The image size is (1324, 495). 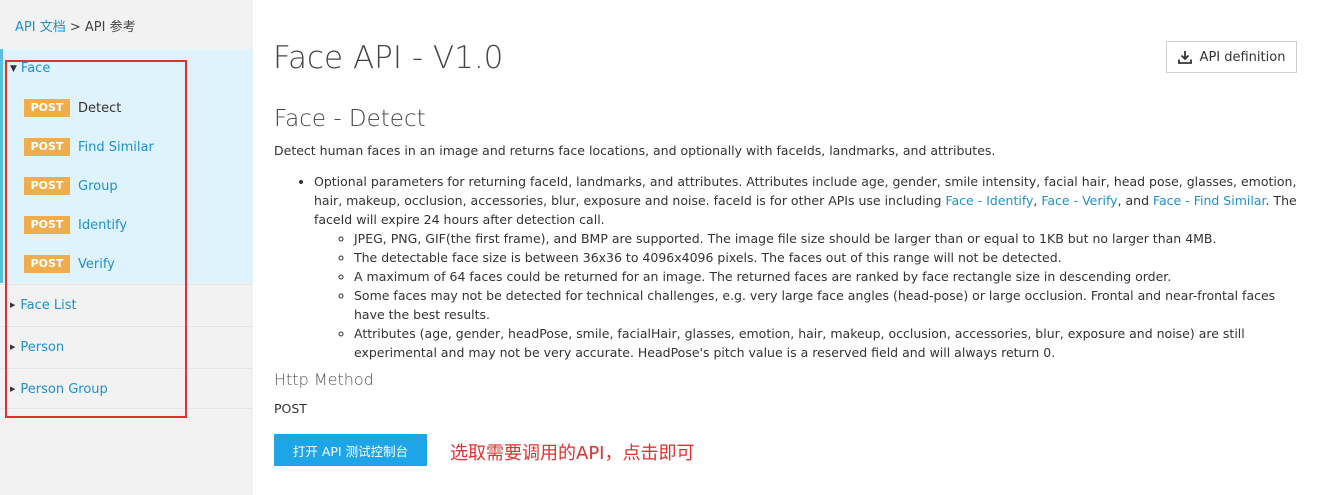 What do you see at coordinates (350, 119) in the screenshot?
I see `operation-title: Face - Detect` at bounding box center [350, 119].